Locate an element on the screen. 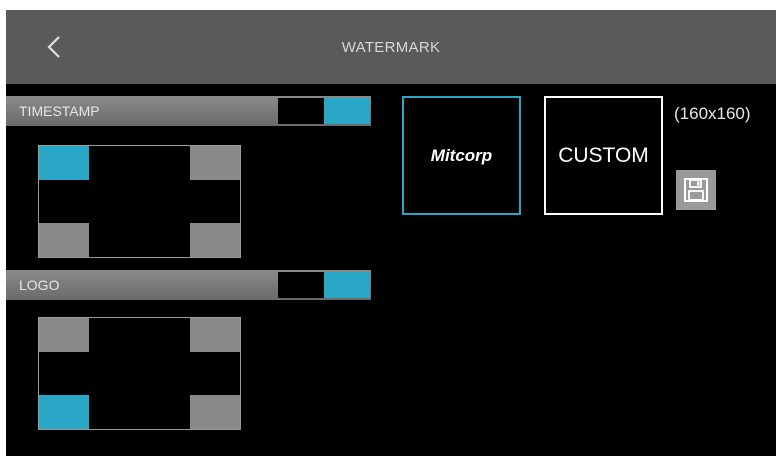 This screenshot has width=778, height=462. logo-position-top-right is located at coordinates (215, 335).